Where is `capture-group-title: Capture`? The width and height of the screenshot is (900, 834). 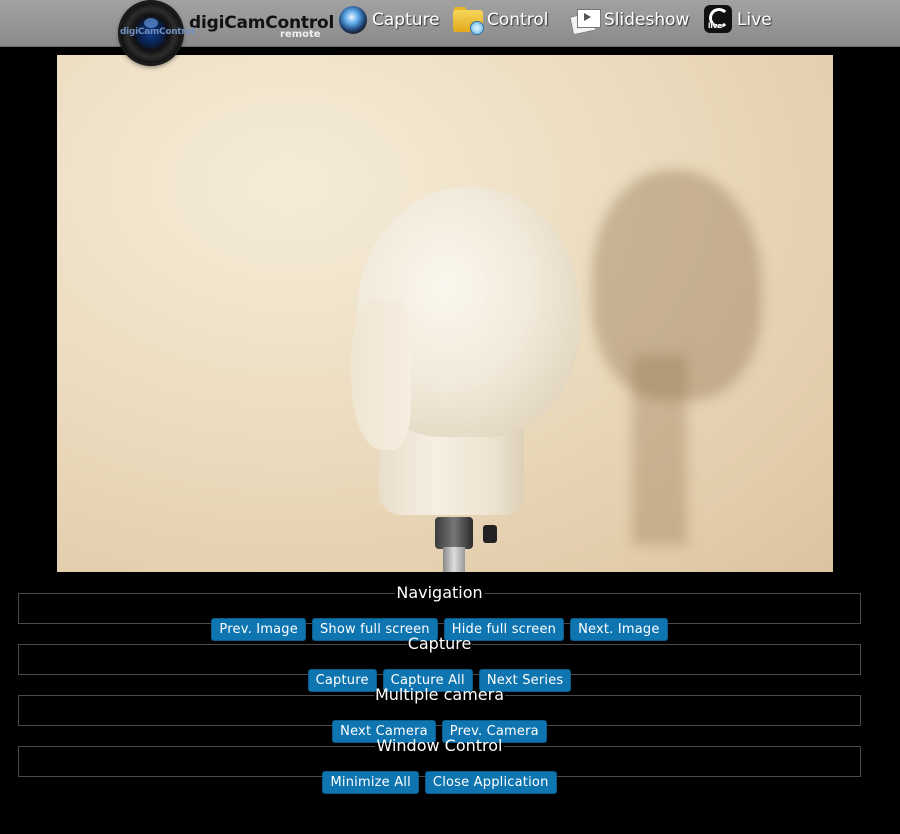
capture-group-title: Capture is located at coordinates (439, 643).